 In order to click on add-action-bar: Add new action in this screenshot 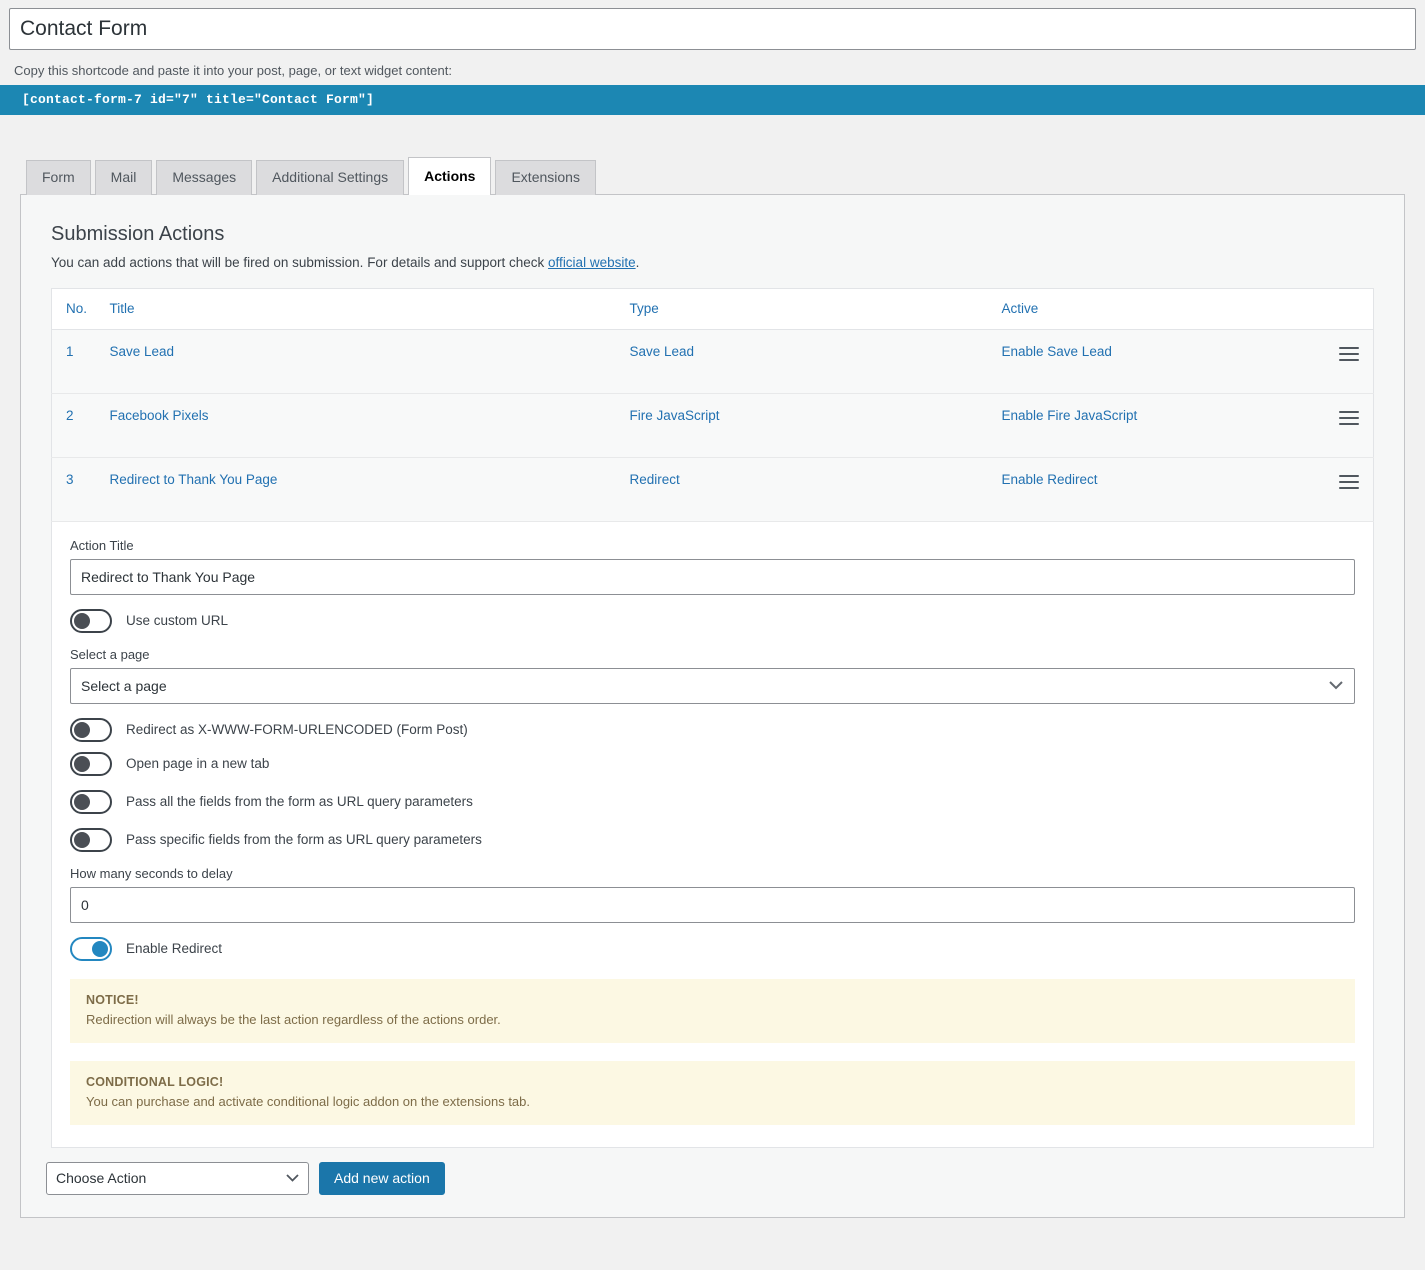, I will do `click(712, 1171)`.